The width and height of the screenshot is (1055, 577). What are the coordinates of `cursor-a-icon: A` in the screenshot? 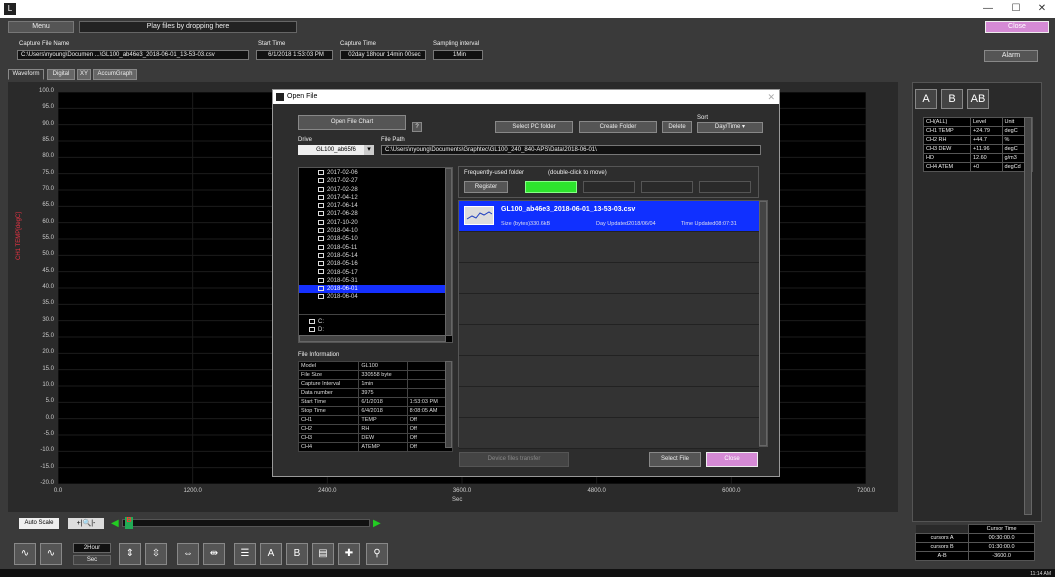 It's located at (926, 99).